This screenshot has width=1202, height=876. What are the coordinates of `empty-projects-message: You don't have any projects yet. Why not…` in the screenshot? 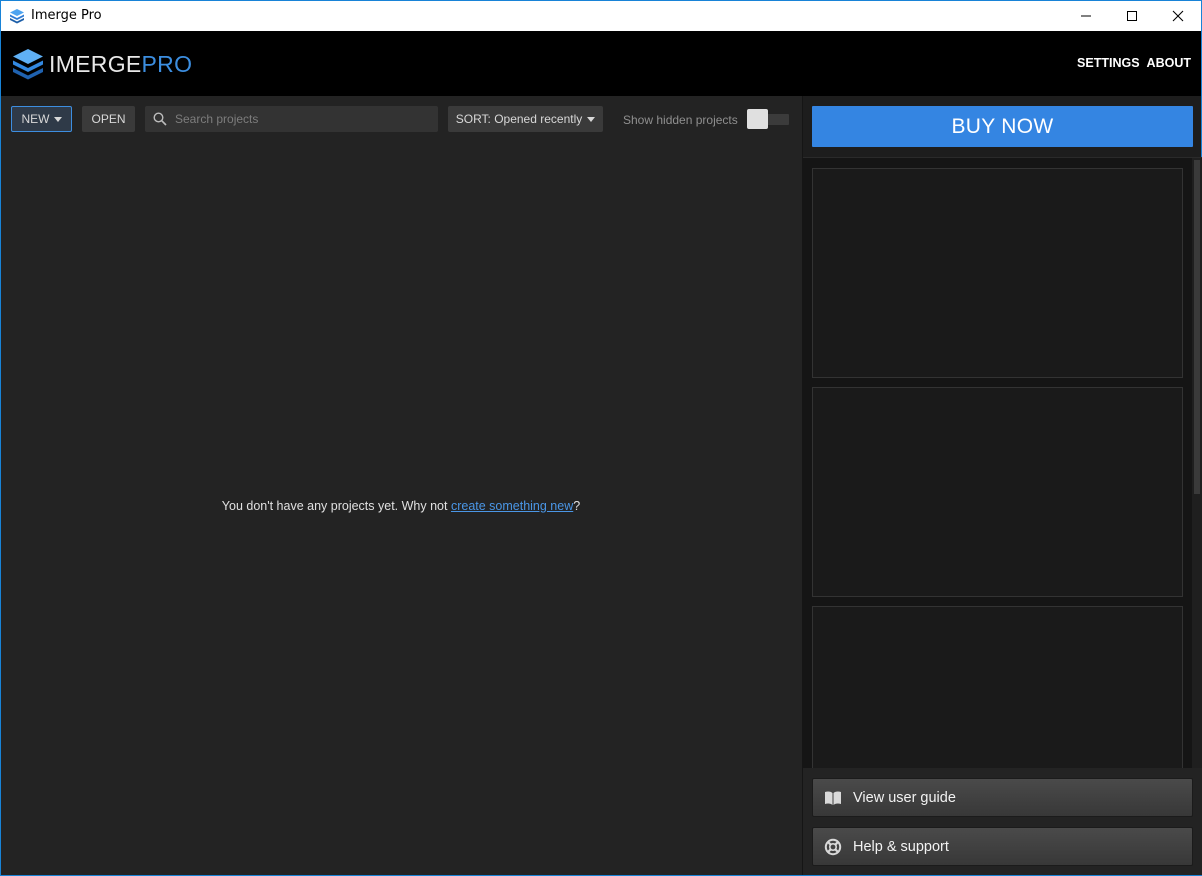 It's located at (401, 506).